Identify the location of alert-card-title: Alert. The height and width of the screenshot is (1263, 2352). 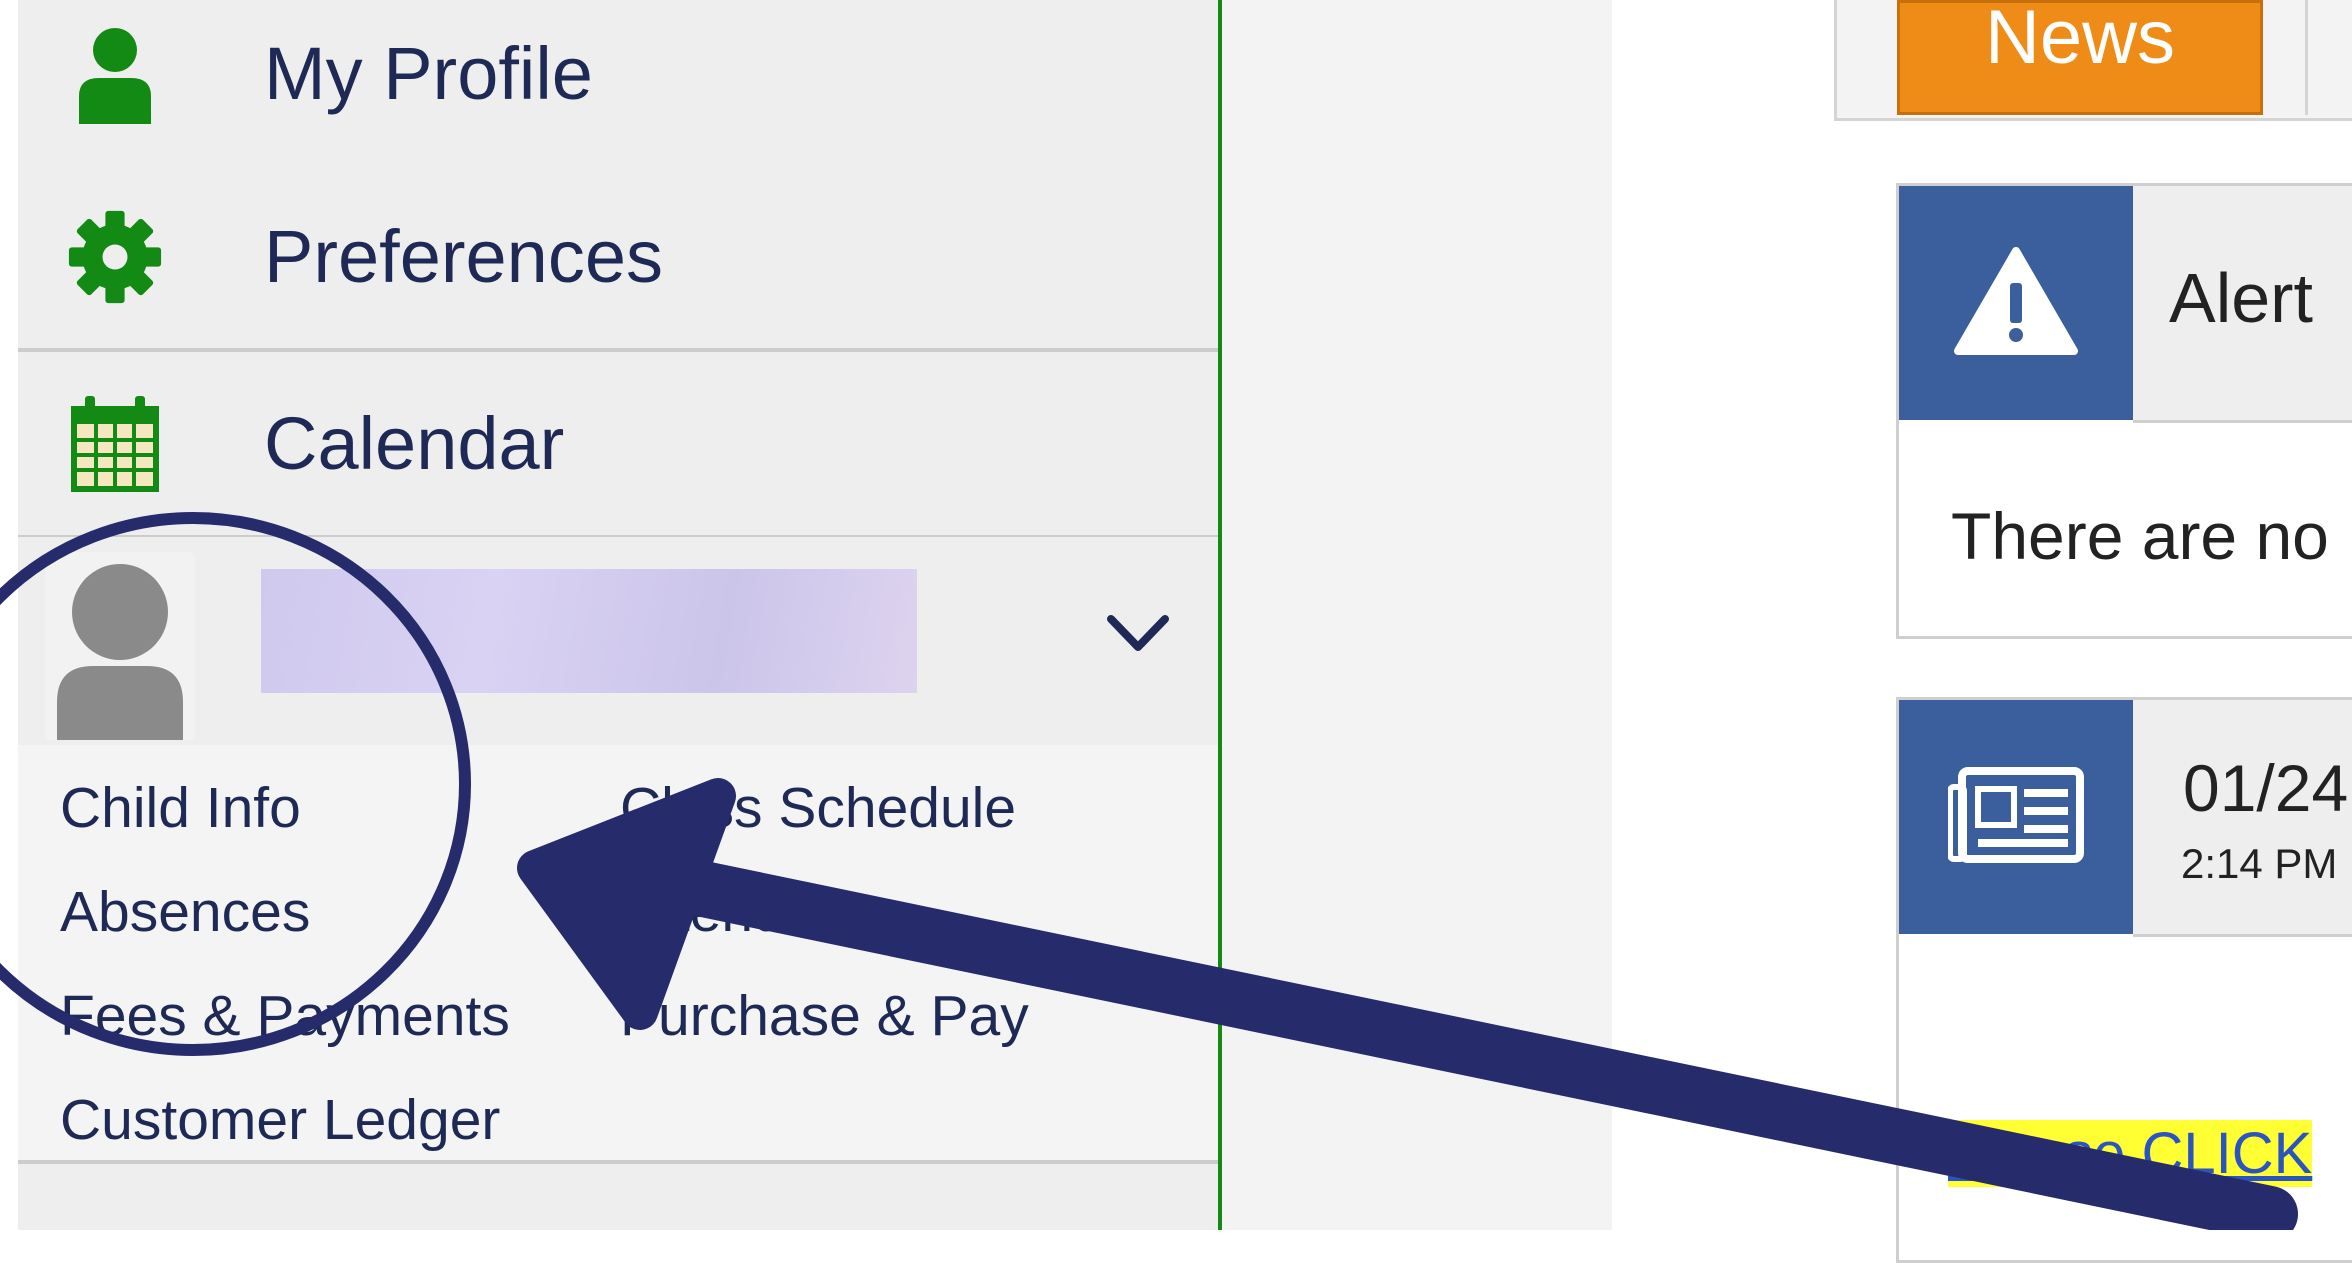
(2241, 298).